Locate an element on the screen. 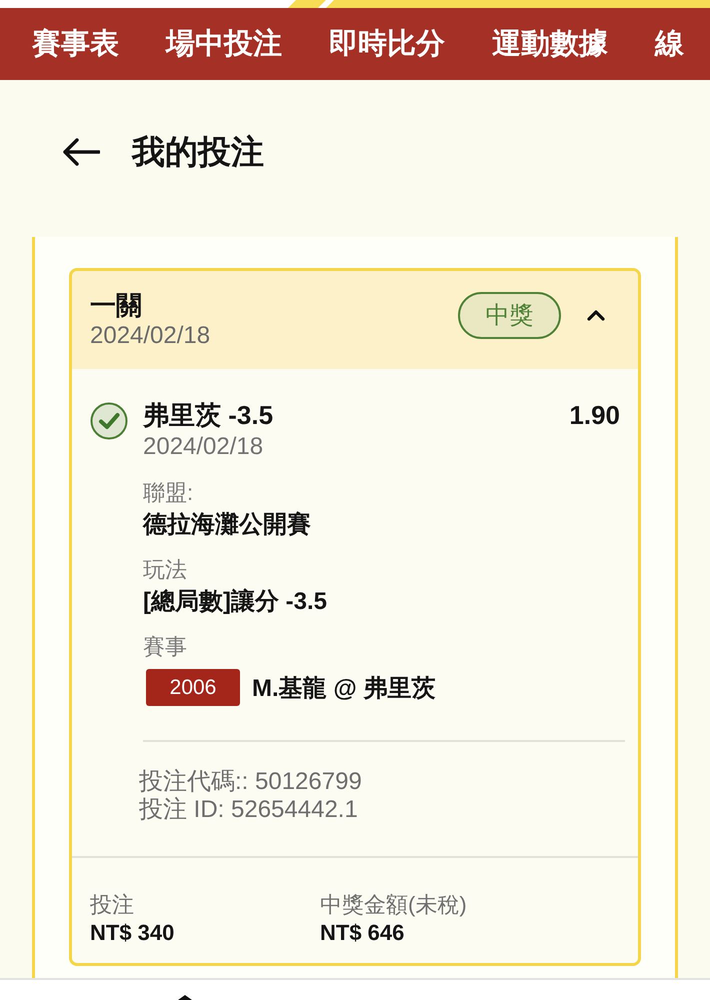 This screenshot has height=1000, width=710. summary-label: 投注 is located at coordinates (112, 905).